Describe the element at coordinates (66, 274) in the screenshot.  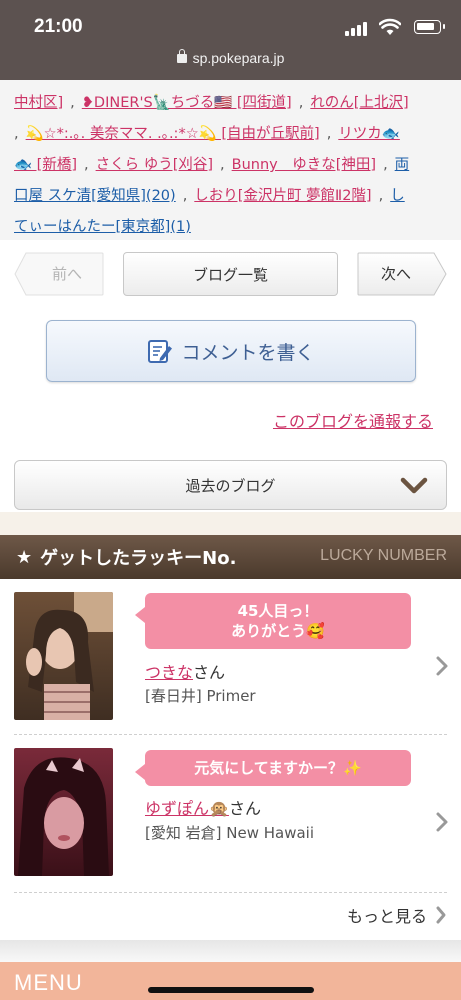
I see `prev-label: 前へ` at that location.